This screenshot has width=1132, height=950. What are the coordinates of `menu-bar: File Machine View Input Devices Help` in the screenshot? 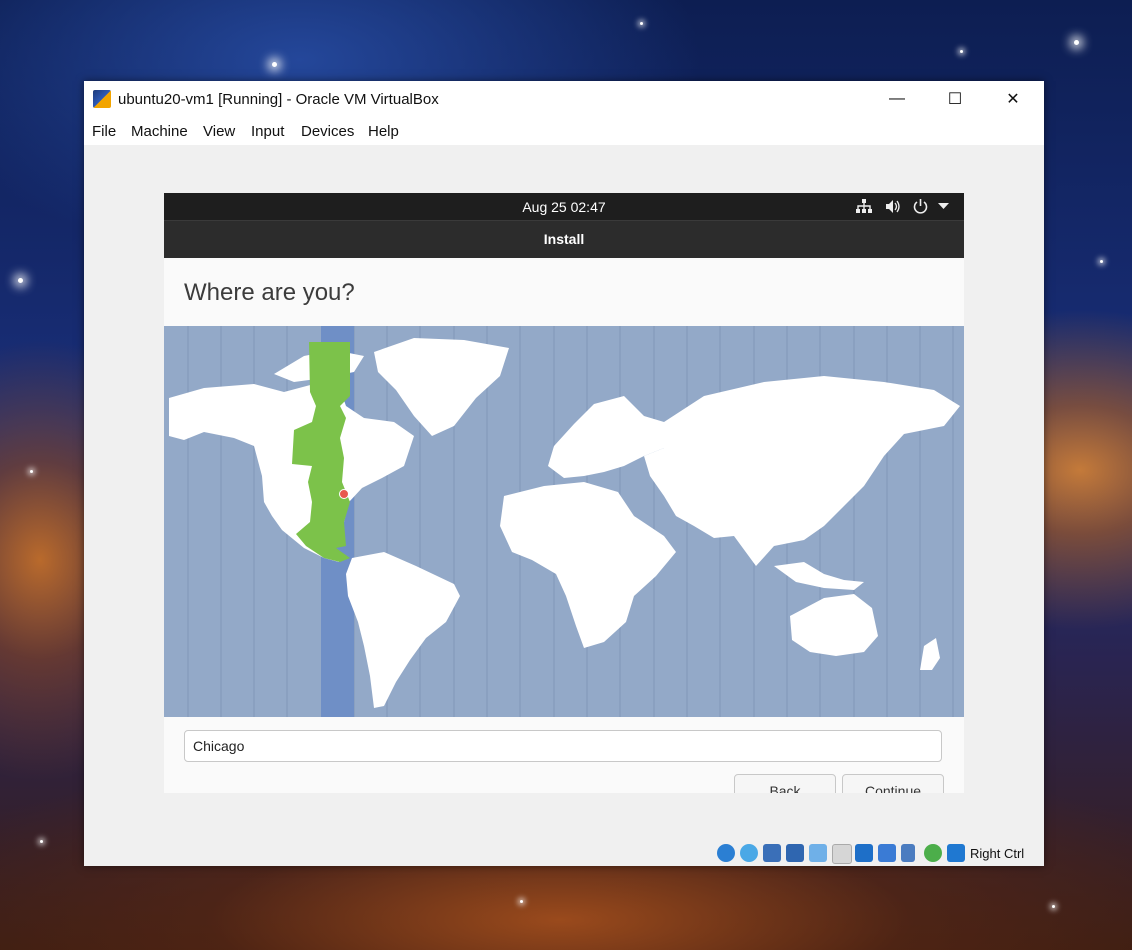 It's located at (564, 131).